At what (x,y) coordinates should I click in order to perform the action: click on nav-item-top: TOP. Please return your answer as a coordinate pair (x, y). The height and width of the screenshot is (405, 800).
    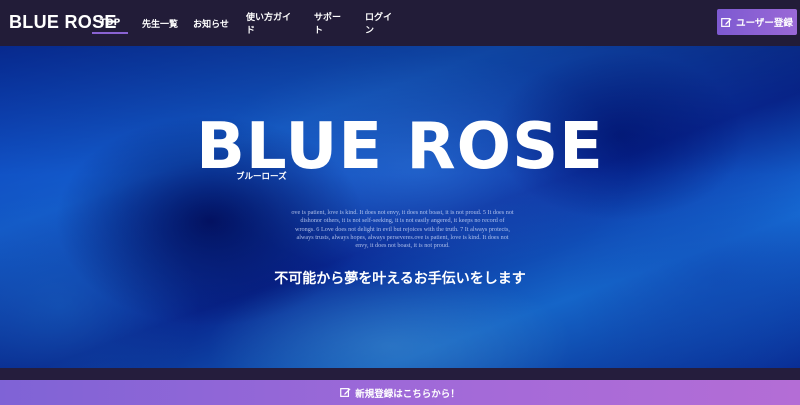
    Looking at the image, I should click on (110, 23).